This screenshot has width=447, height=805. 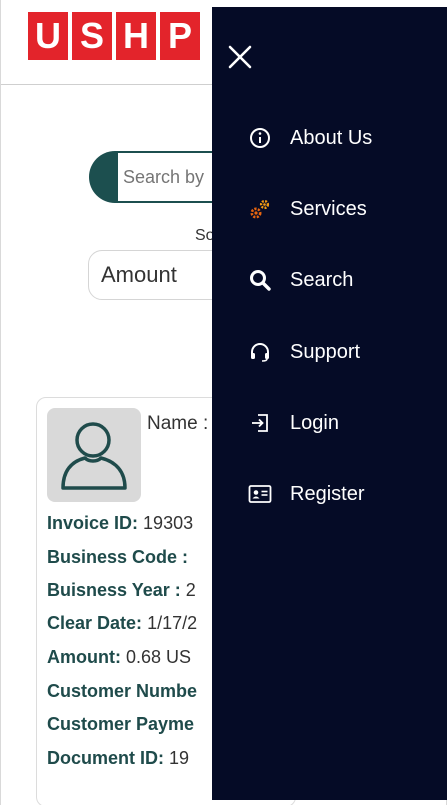 I want to click on logo-letter: S, so click(x=92, y=36).